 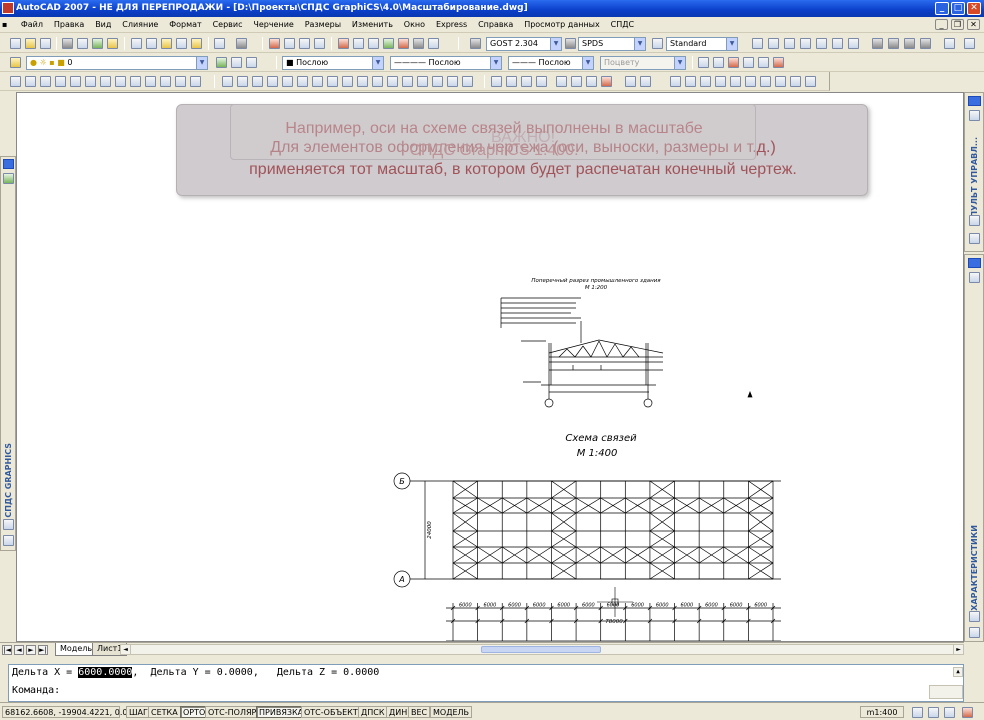 What do you see at coordinates (422, 81) in the screenshot?
I see `roughness-icon` at bounding box center [422, 81].